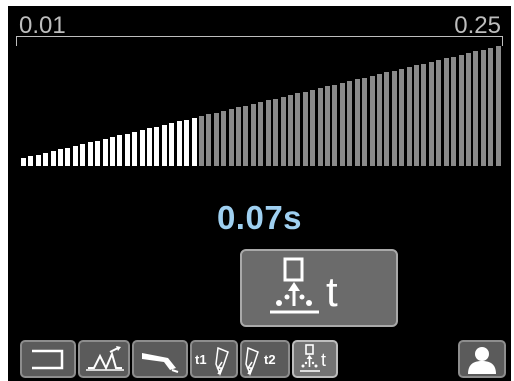  What do you see at coordinates (42, 25) in the screenshot?
I see `range-min-label: 0.01` at bounding box center [42, 25].